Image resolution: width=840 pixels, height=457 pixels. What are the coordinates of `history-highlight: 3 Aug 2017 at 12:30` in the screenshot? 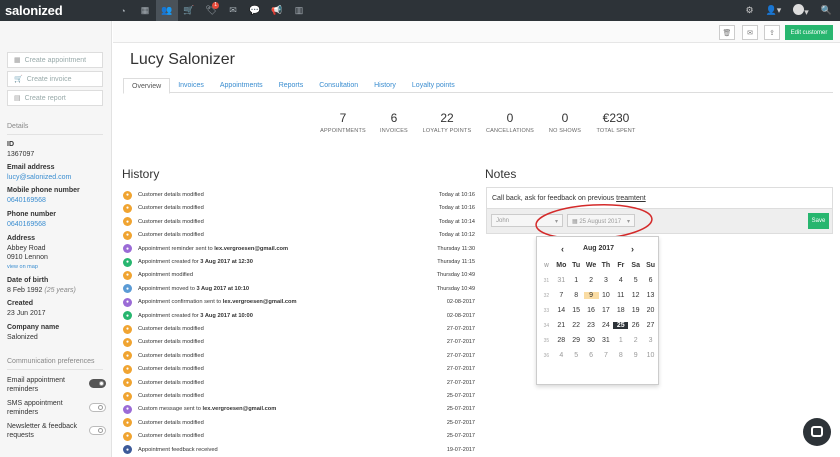 It's located at (226, 262).